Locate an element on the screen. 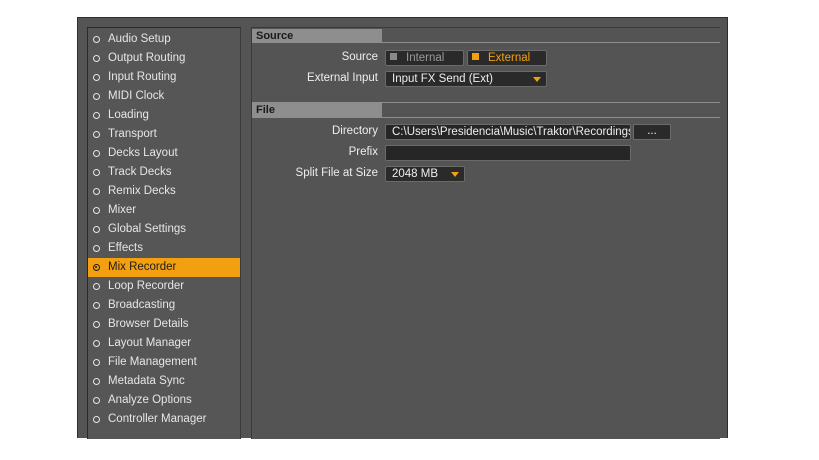  source-section-header: Source is located at coordinates (317, 36).